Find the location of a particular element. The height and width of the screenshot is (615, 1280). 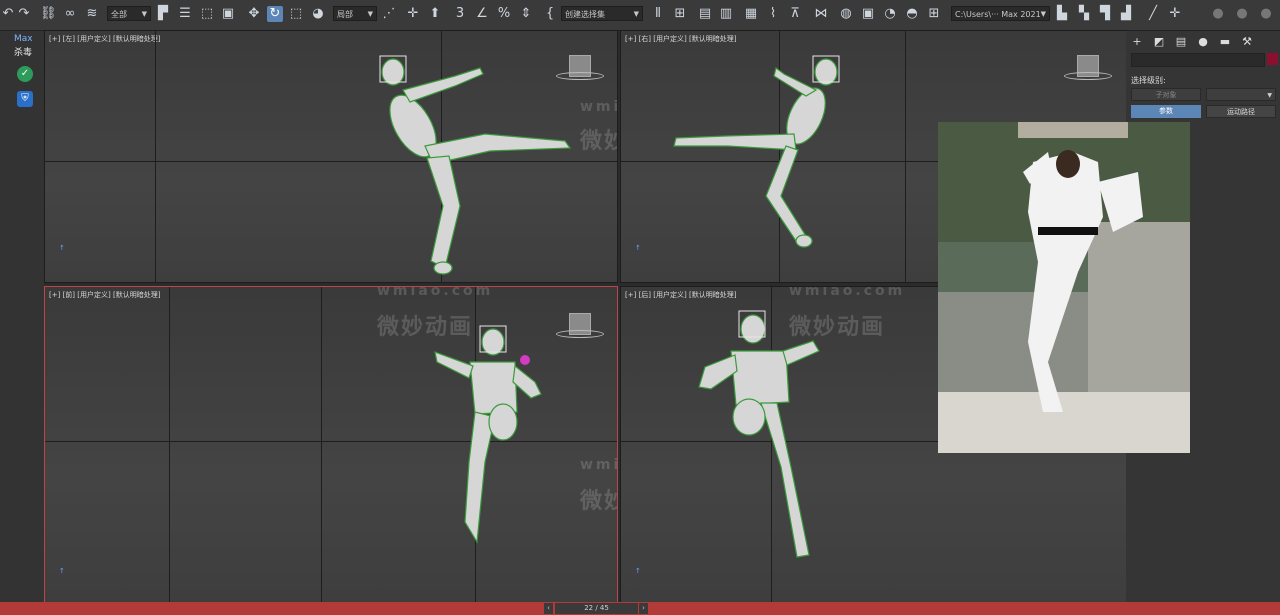

sub-object-button: 子对象 is located at coordinates (1166, 94).